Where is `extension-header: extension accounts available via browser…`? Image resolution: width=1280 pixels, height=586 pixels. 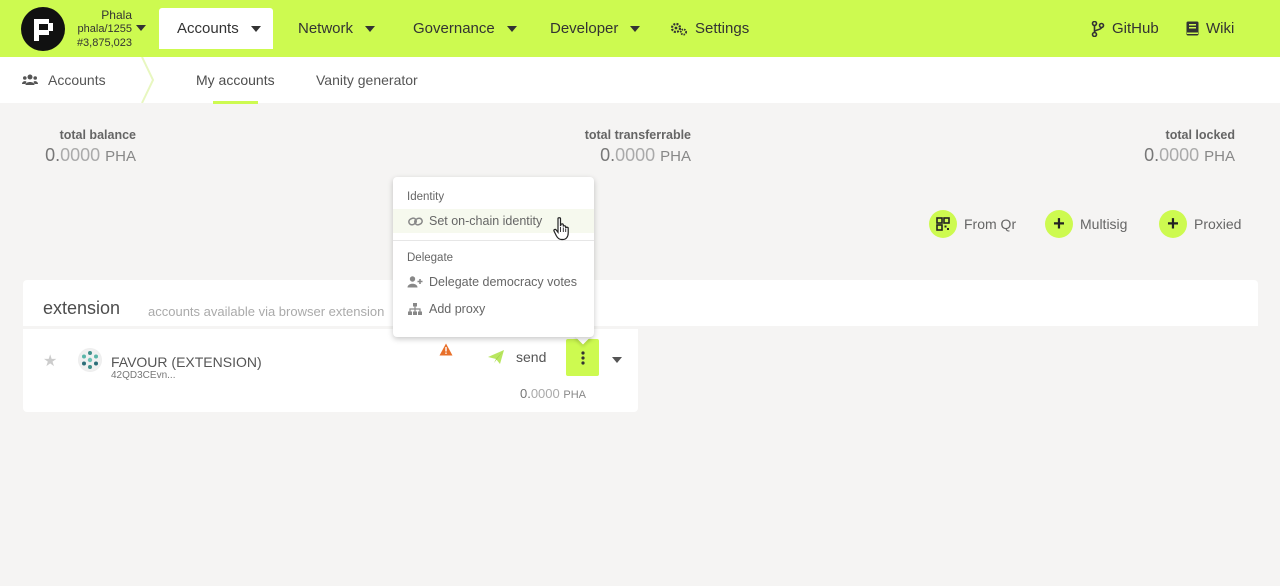 extension-header: extension accounts available via browser… is located at coordinates (640, 303).